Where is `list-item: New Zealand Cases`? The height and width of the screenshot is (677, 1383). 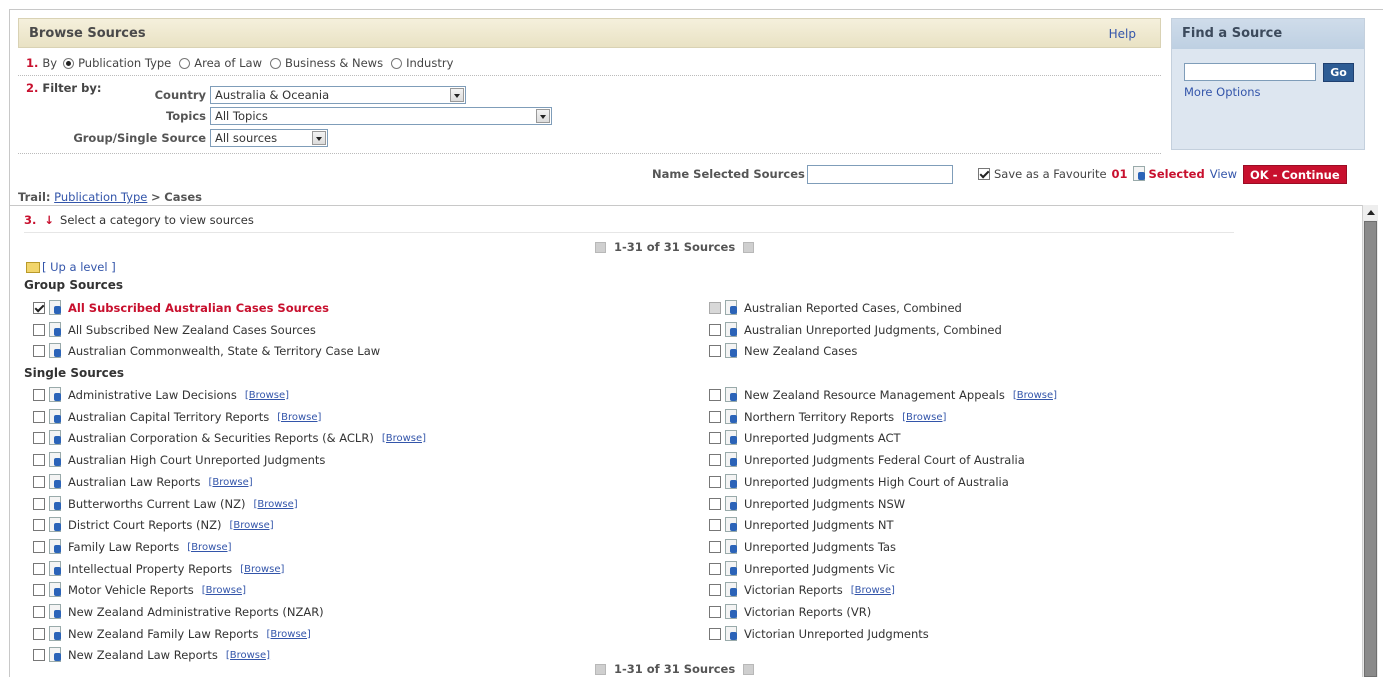 list-item: New Zealand Cases is located at coordinates (783, 351).